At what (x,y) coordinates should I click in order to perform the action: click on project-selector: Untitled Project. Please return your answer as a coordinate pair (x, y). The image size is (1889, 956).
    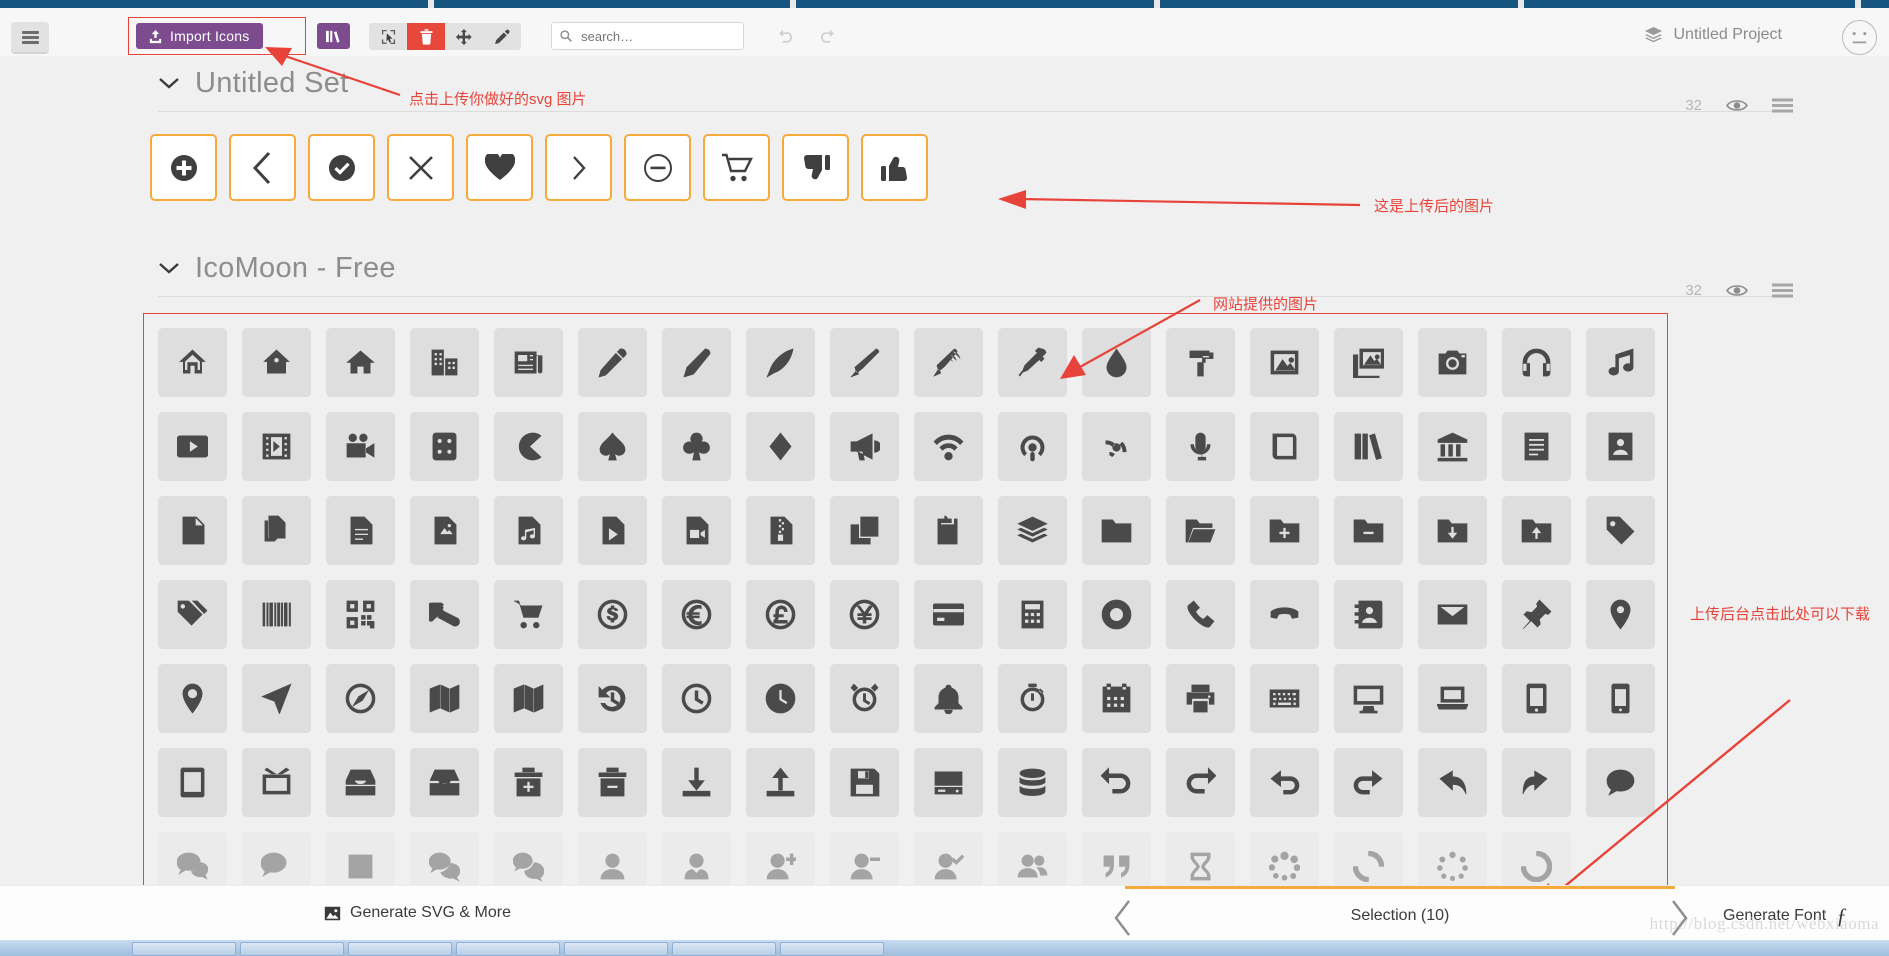
    Looking at the image, I should click on (1713, 35).